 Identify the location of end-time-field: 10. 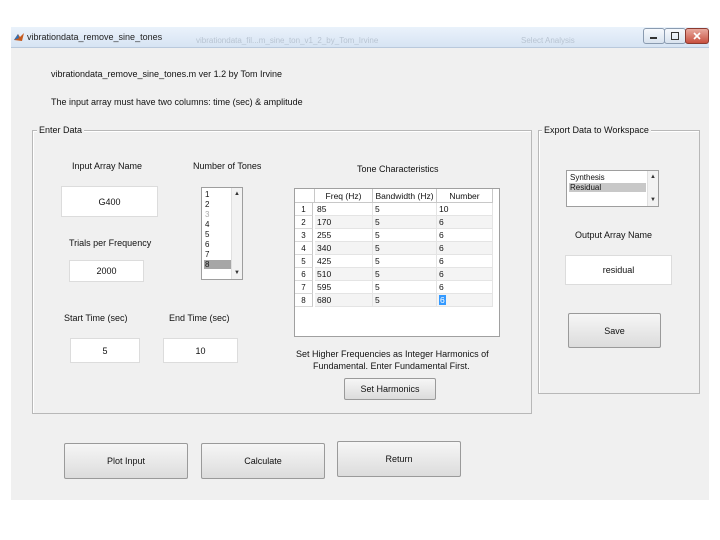
(200, 350).